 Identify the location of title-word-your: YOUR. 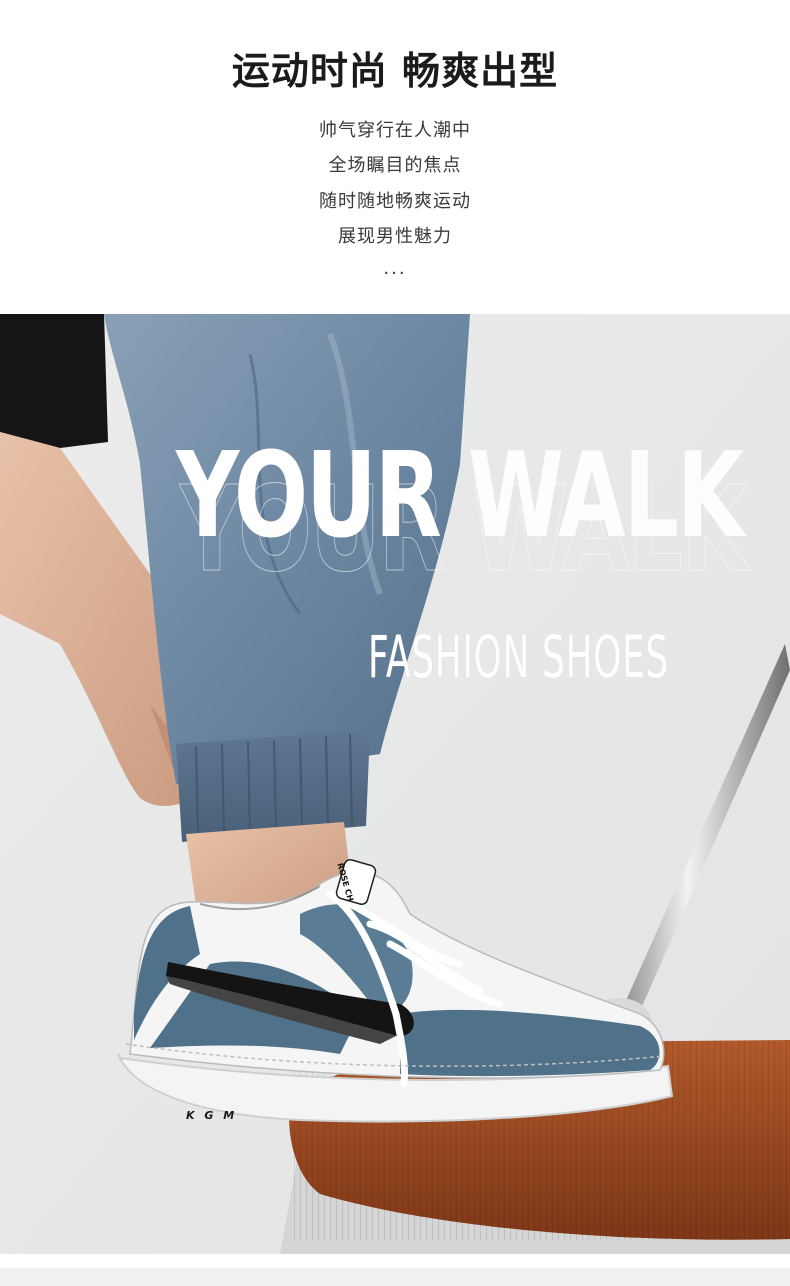
(309, 495).